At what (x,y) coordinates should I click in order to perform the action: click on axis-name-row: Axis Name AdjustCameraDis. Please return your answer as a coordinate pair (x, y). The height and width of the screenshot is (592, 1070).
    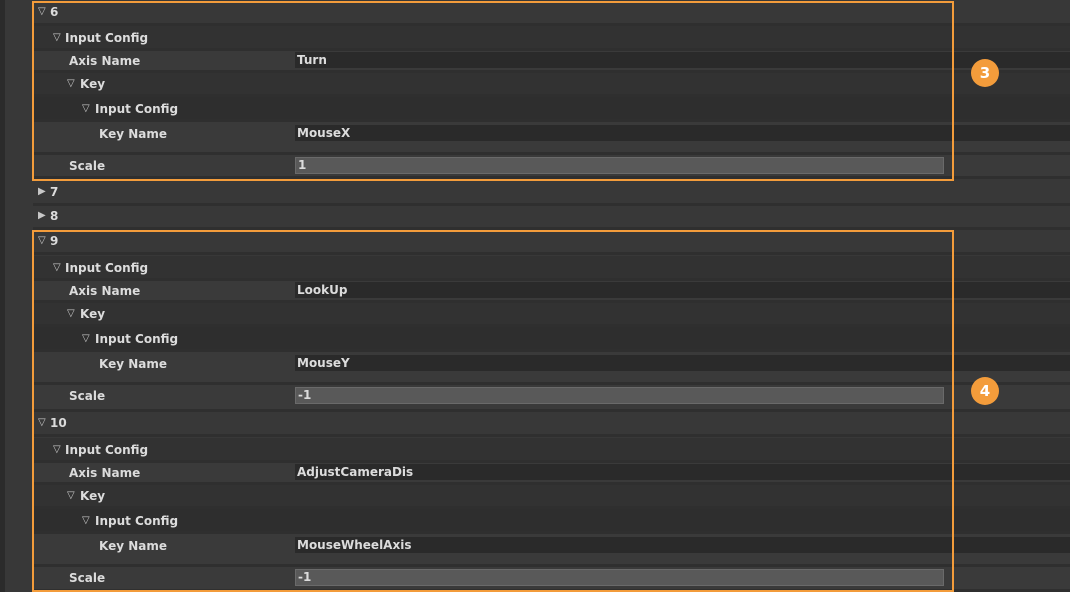
    Looking at the image, I should click on (551, 474).